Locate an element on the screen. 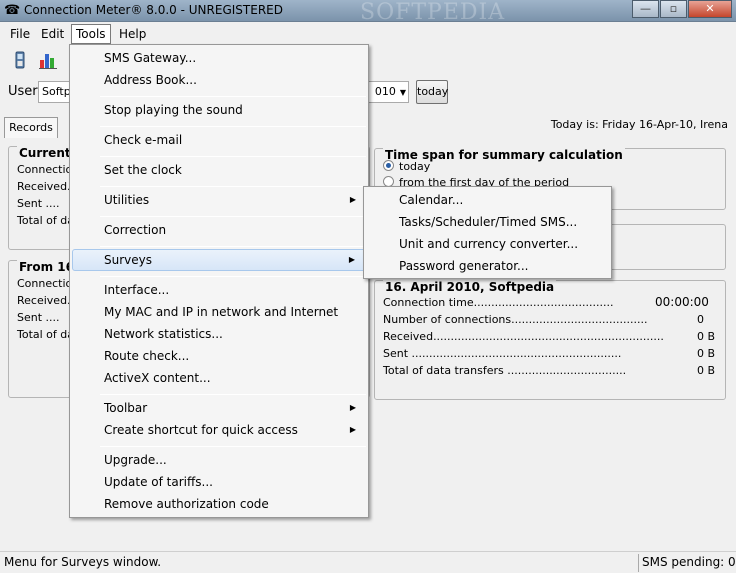 This screenshot has width=736, height=573. connections-count-label: Number of connections is located at coordinates (447, 319).